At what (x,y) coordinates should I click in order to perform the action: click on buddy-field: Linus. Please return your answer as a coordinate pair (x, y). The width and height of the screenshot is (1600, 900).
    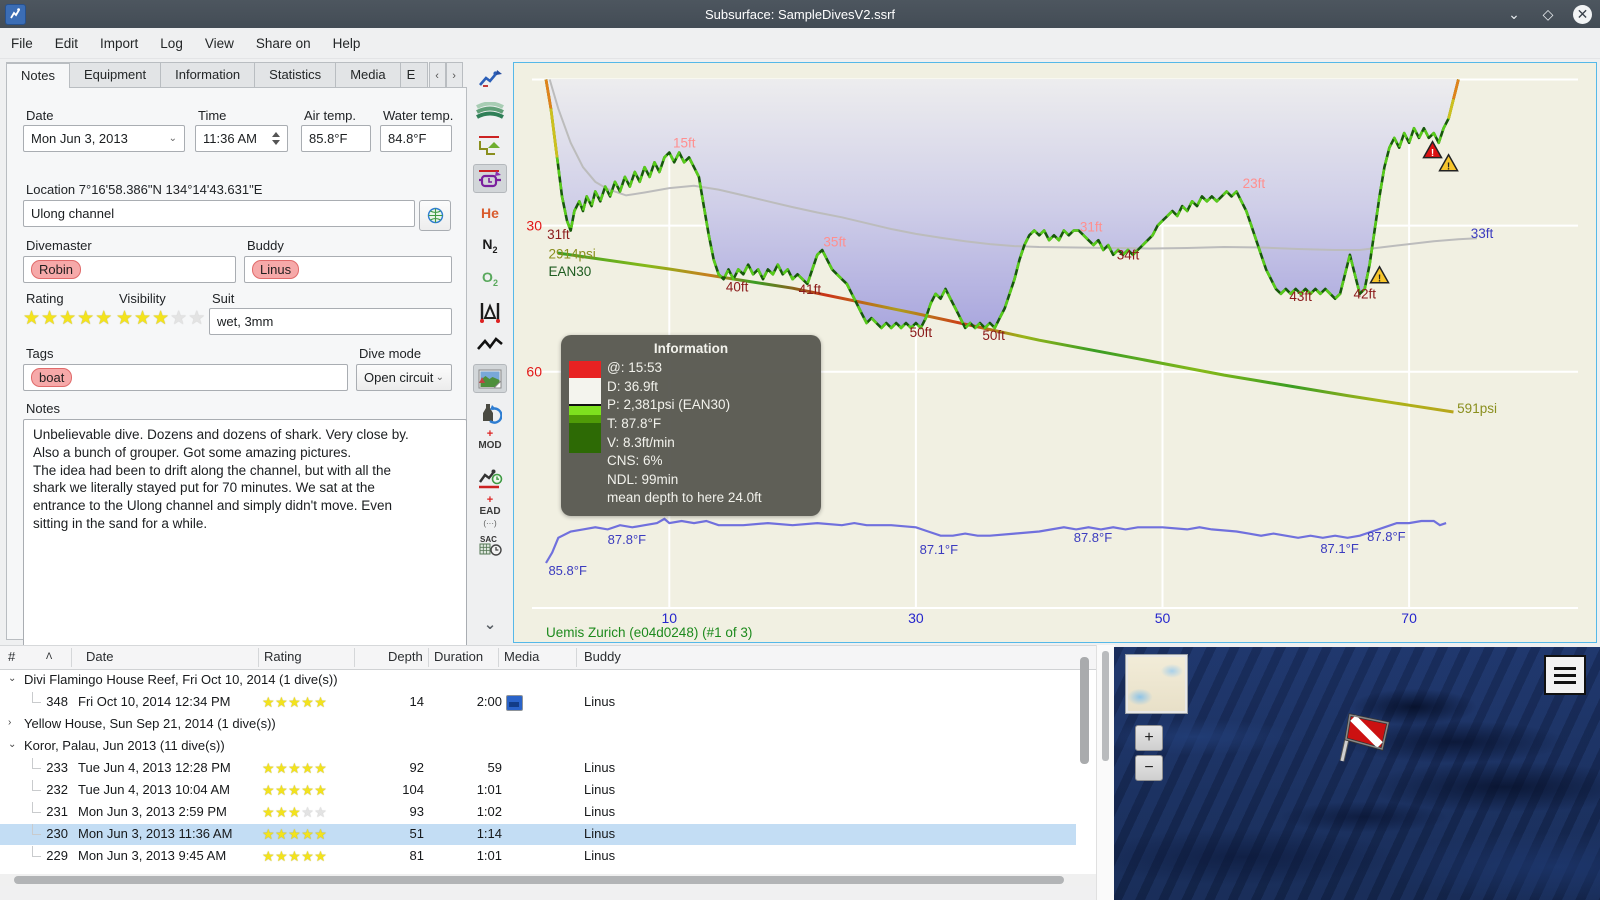
    Looking at the image, I should click on (348, 269).